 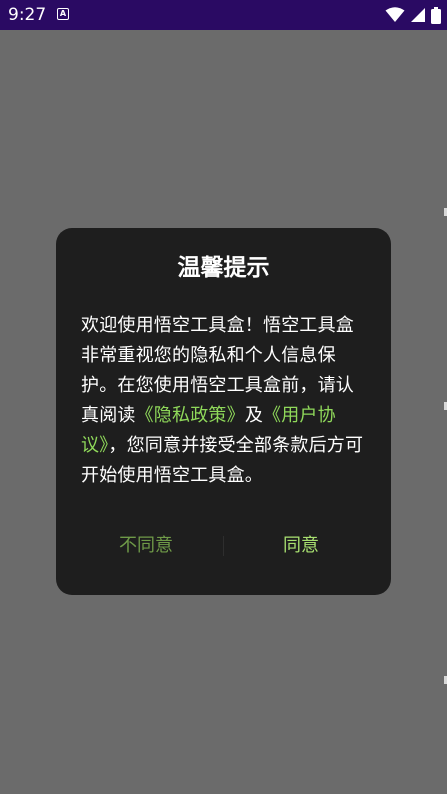 What do you see at coordinates (223, 15) in the screenshot?
I see `status-bar: 9:27 A` at bounding box center [223, 15].